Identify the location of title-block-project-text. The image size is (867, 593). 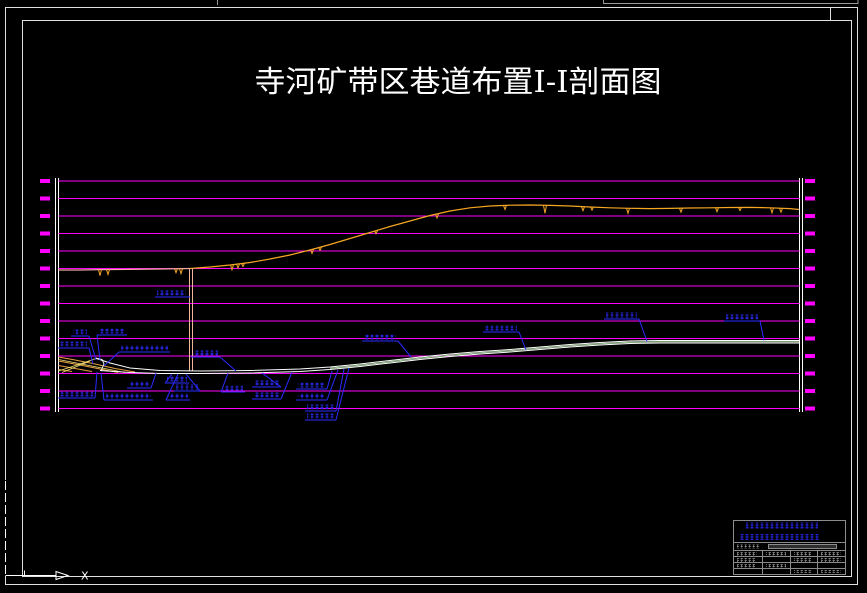
(779, 537).